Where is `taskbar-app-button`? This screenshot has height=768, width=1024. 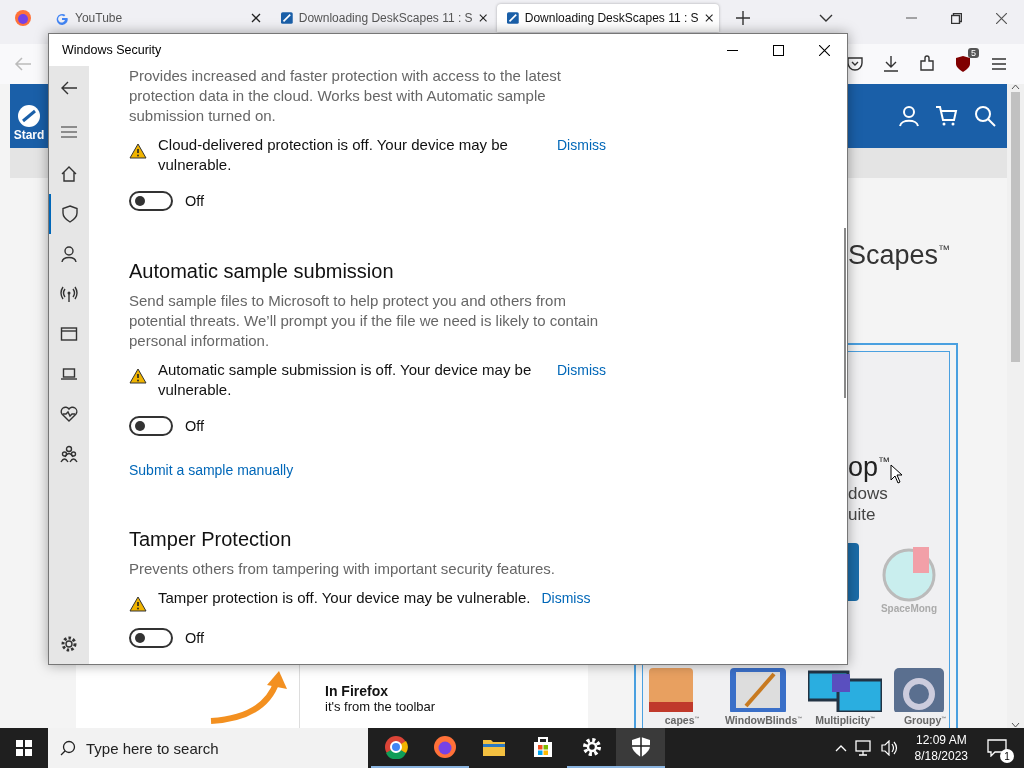 taskbar-app-button is located at coordinates (640, 748).